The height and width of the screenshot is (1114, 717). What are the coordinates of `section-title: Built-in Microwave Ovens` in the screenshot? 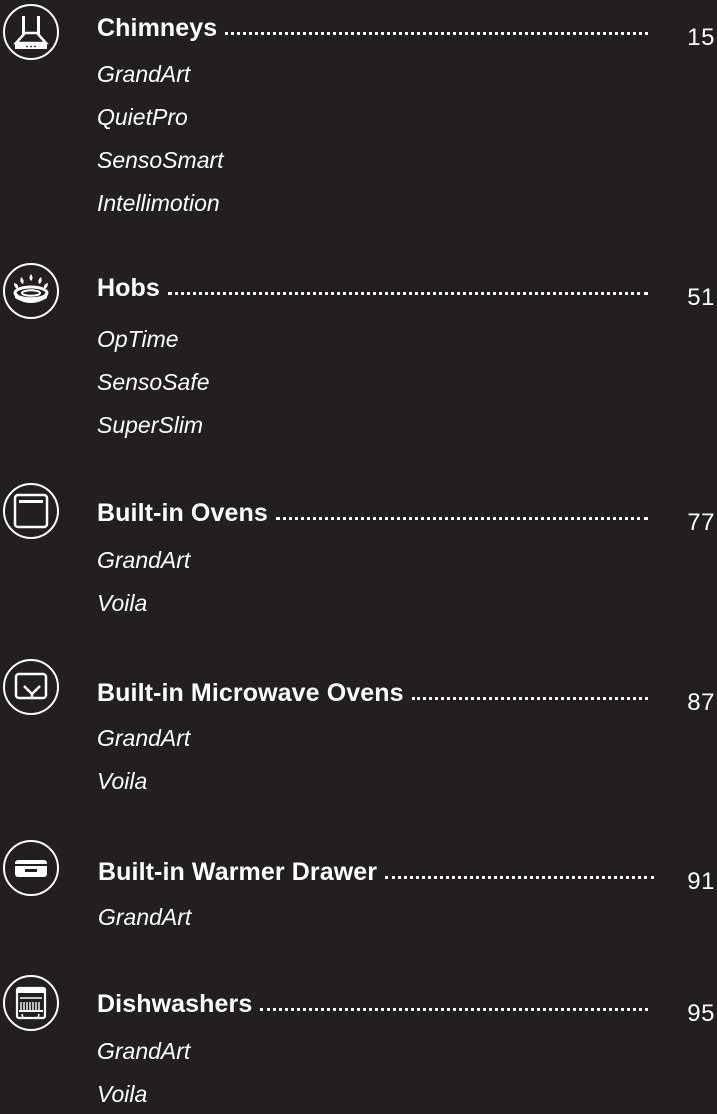 It's located at (250, 693).